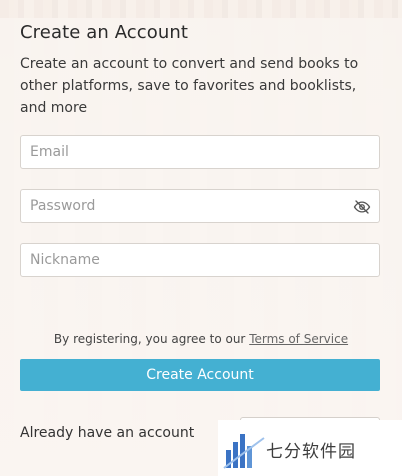 This screenshot has height=476, width=402. I want to click on nickname-input, so click(200, 260).